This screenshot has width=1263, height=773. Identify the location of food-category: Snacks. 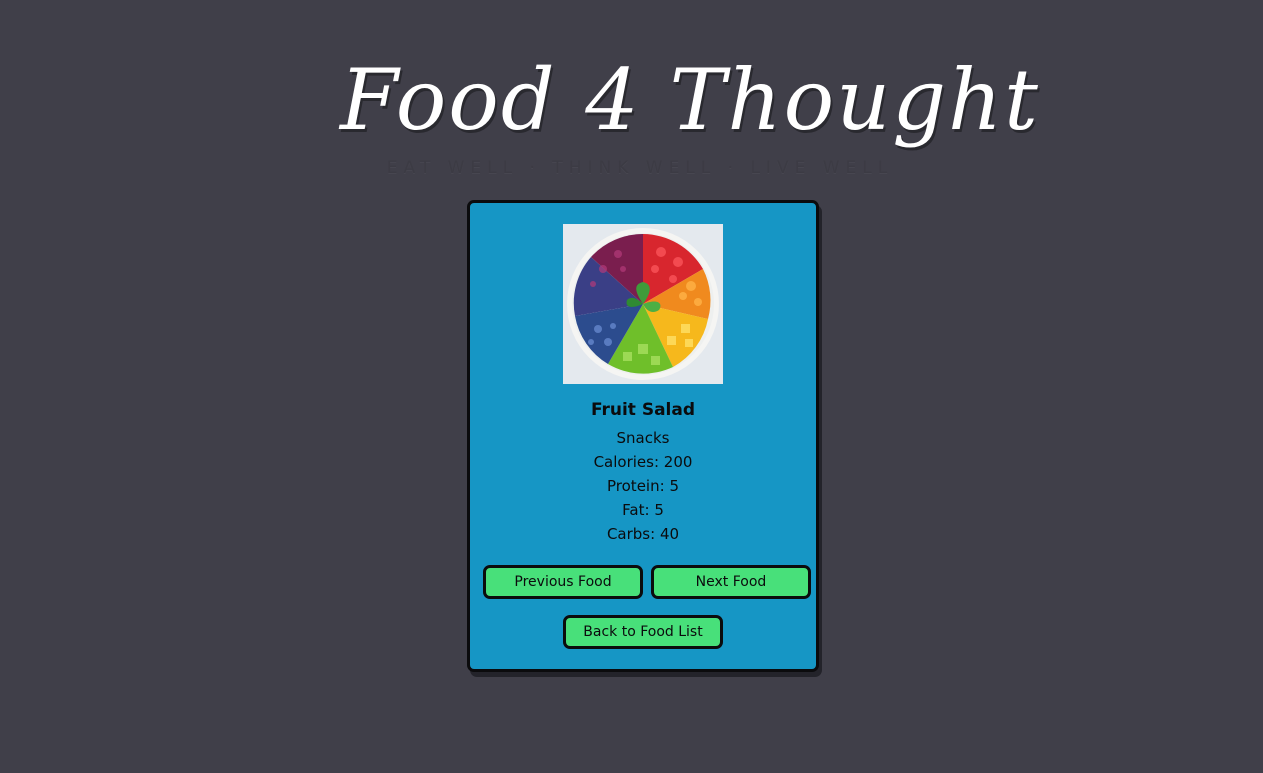
(643, 438).